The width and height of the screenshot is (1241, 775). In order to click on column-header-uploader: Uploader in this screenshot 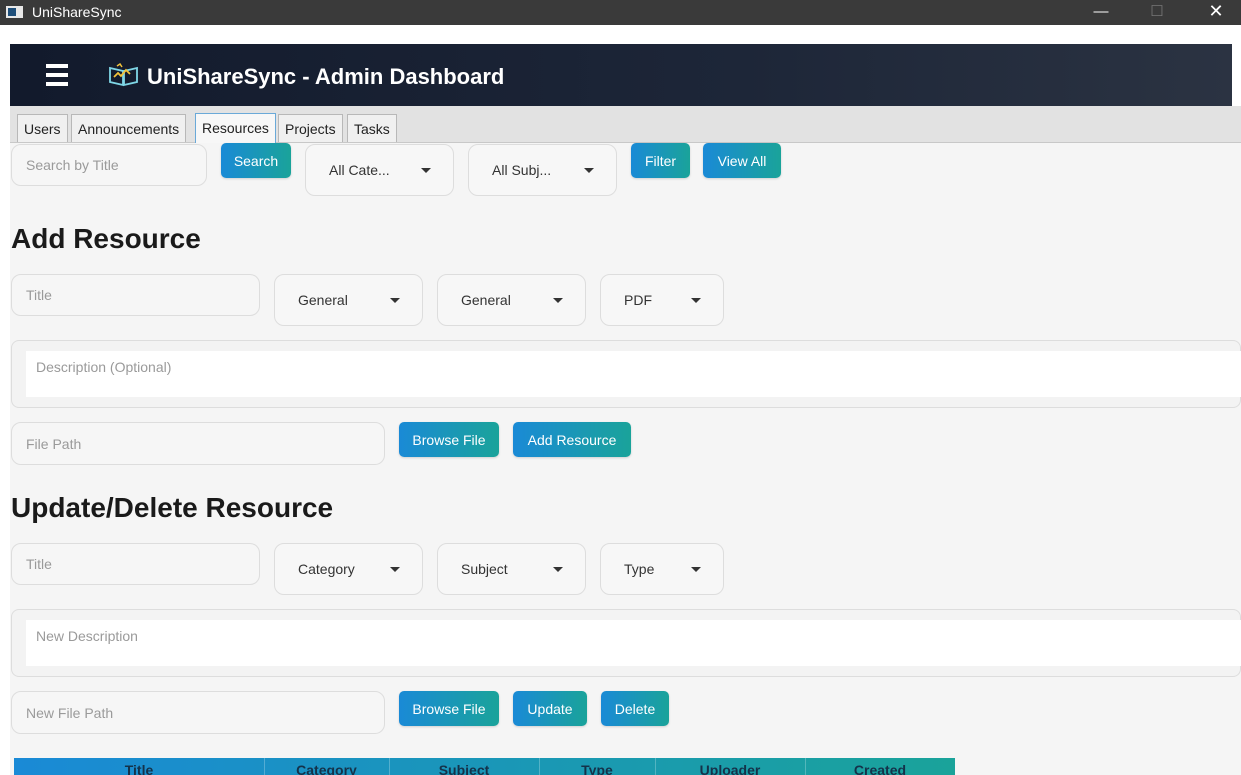, I will do `click(730, 768)`.